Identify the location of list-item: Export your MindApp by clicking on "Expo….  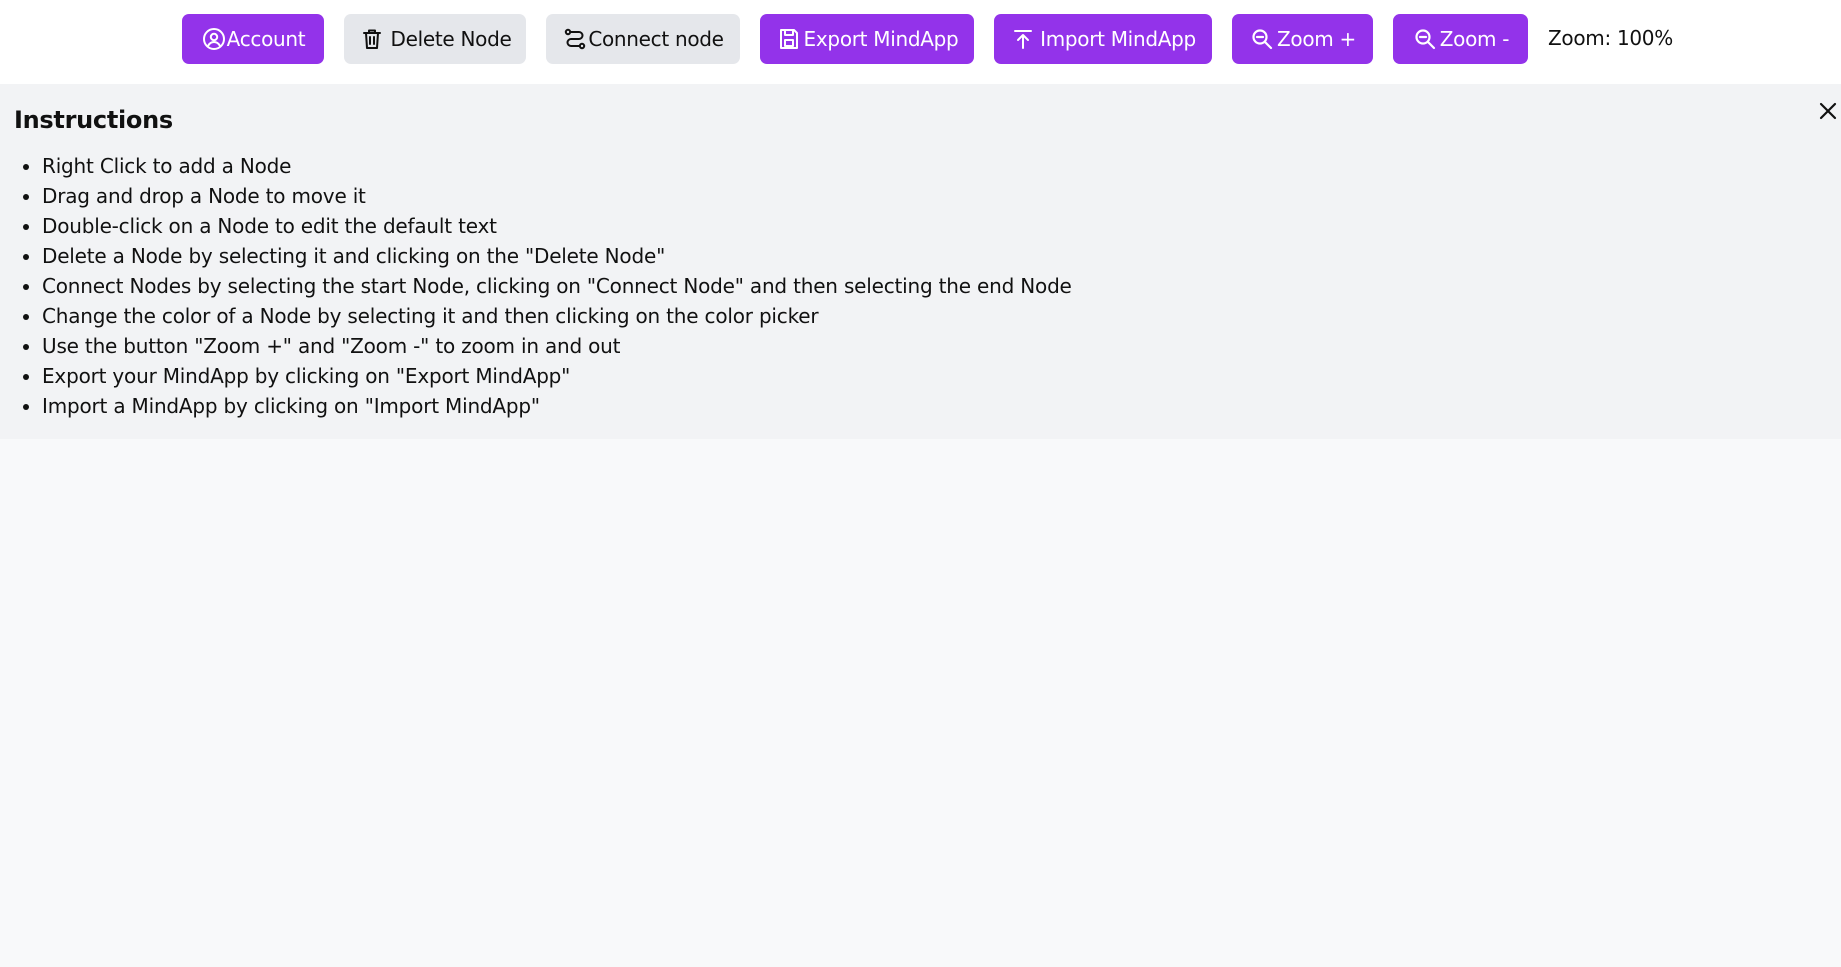
(557, 376).